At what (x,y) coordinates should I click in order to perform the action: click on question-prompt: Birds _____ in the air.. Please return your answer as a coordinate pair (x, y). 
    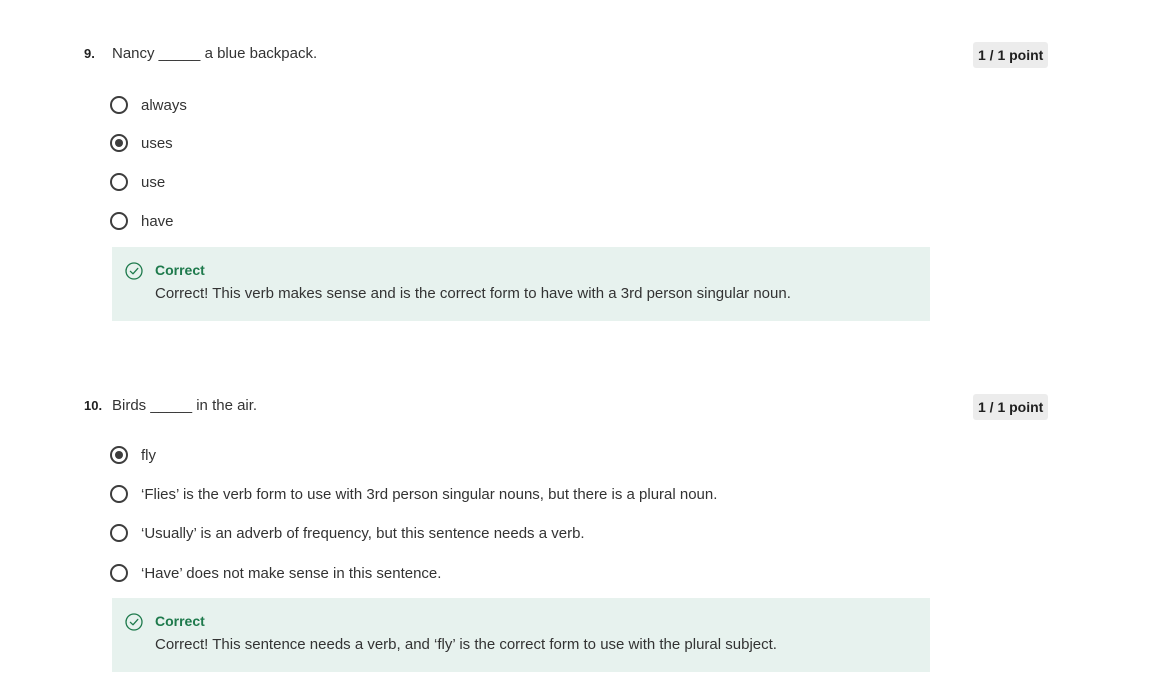
    Looking at the image, I should click on (185, 405).